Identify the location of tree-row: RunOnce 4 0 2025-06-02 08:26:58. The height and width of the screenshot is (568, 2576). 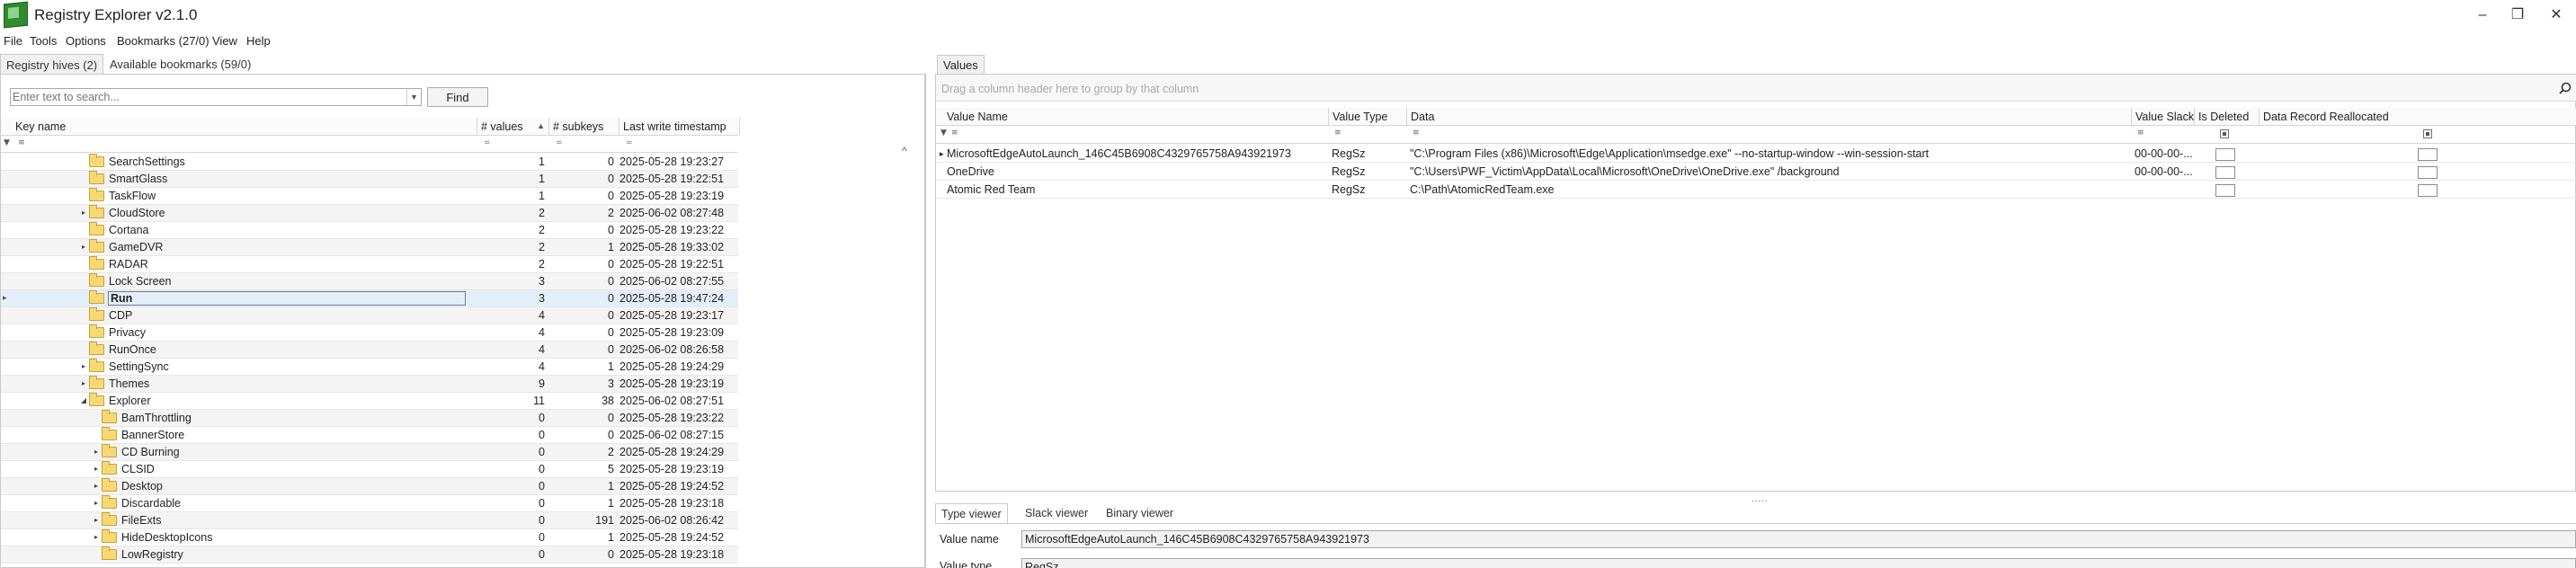
(369, 351).